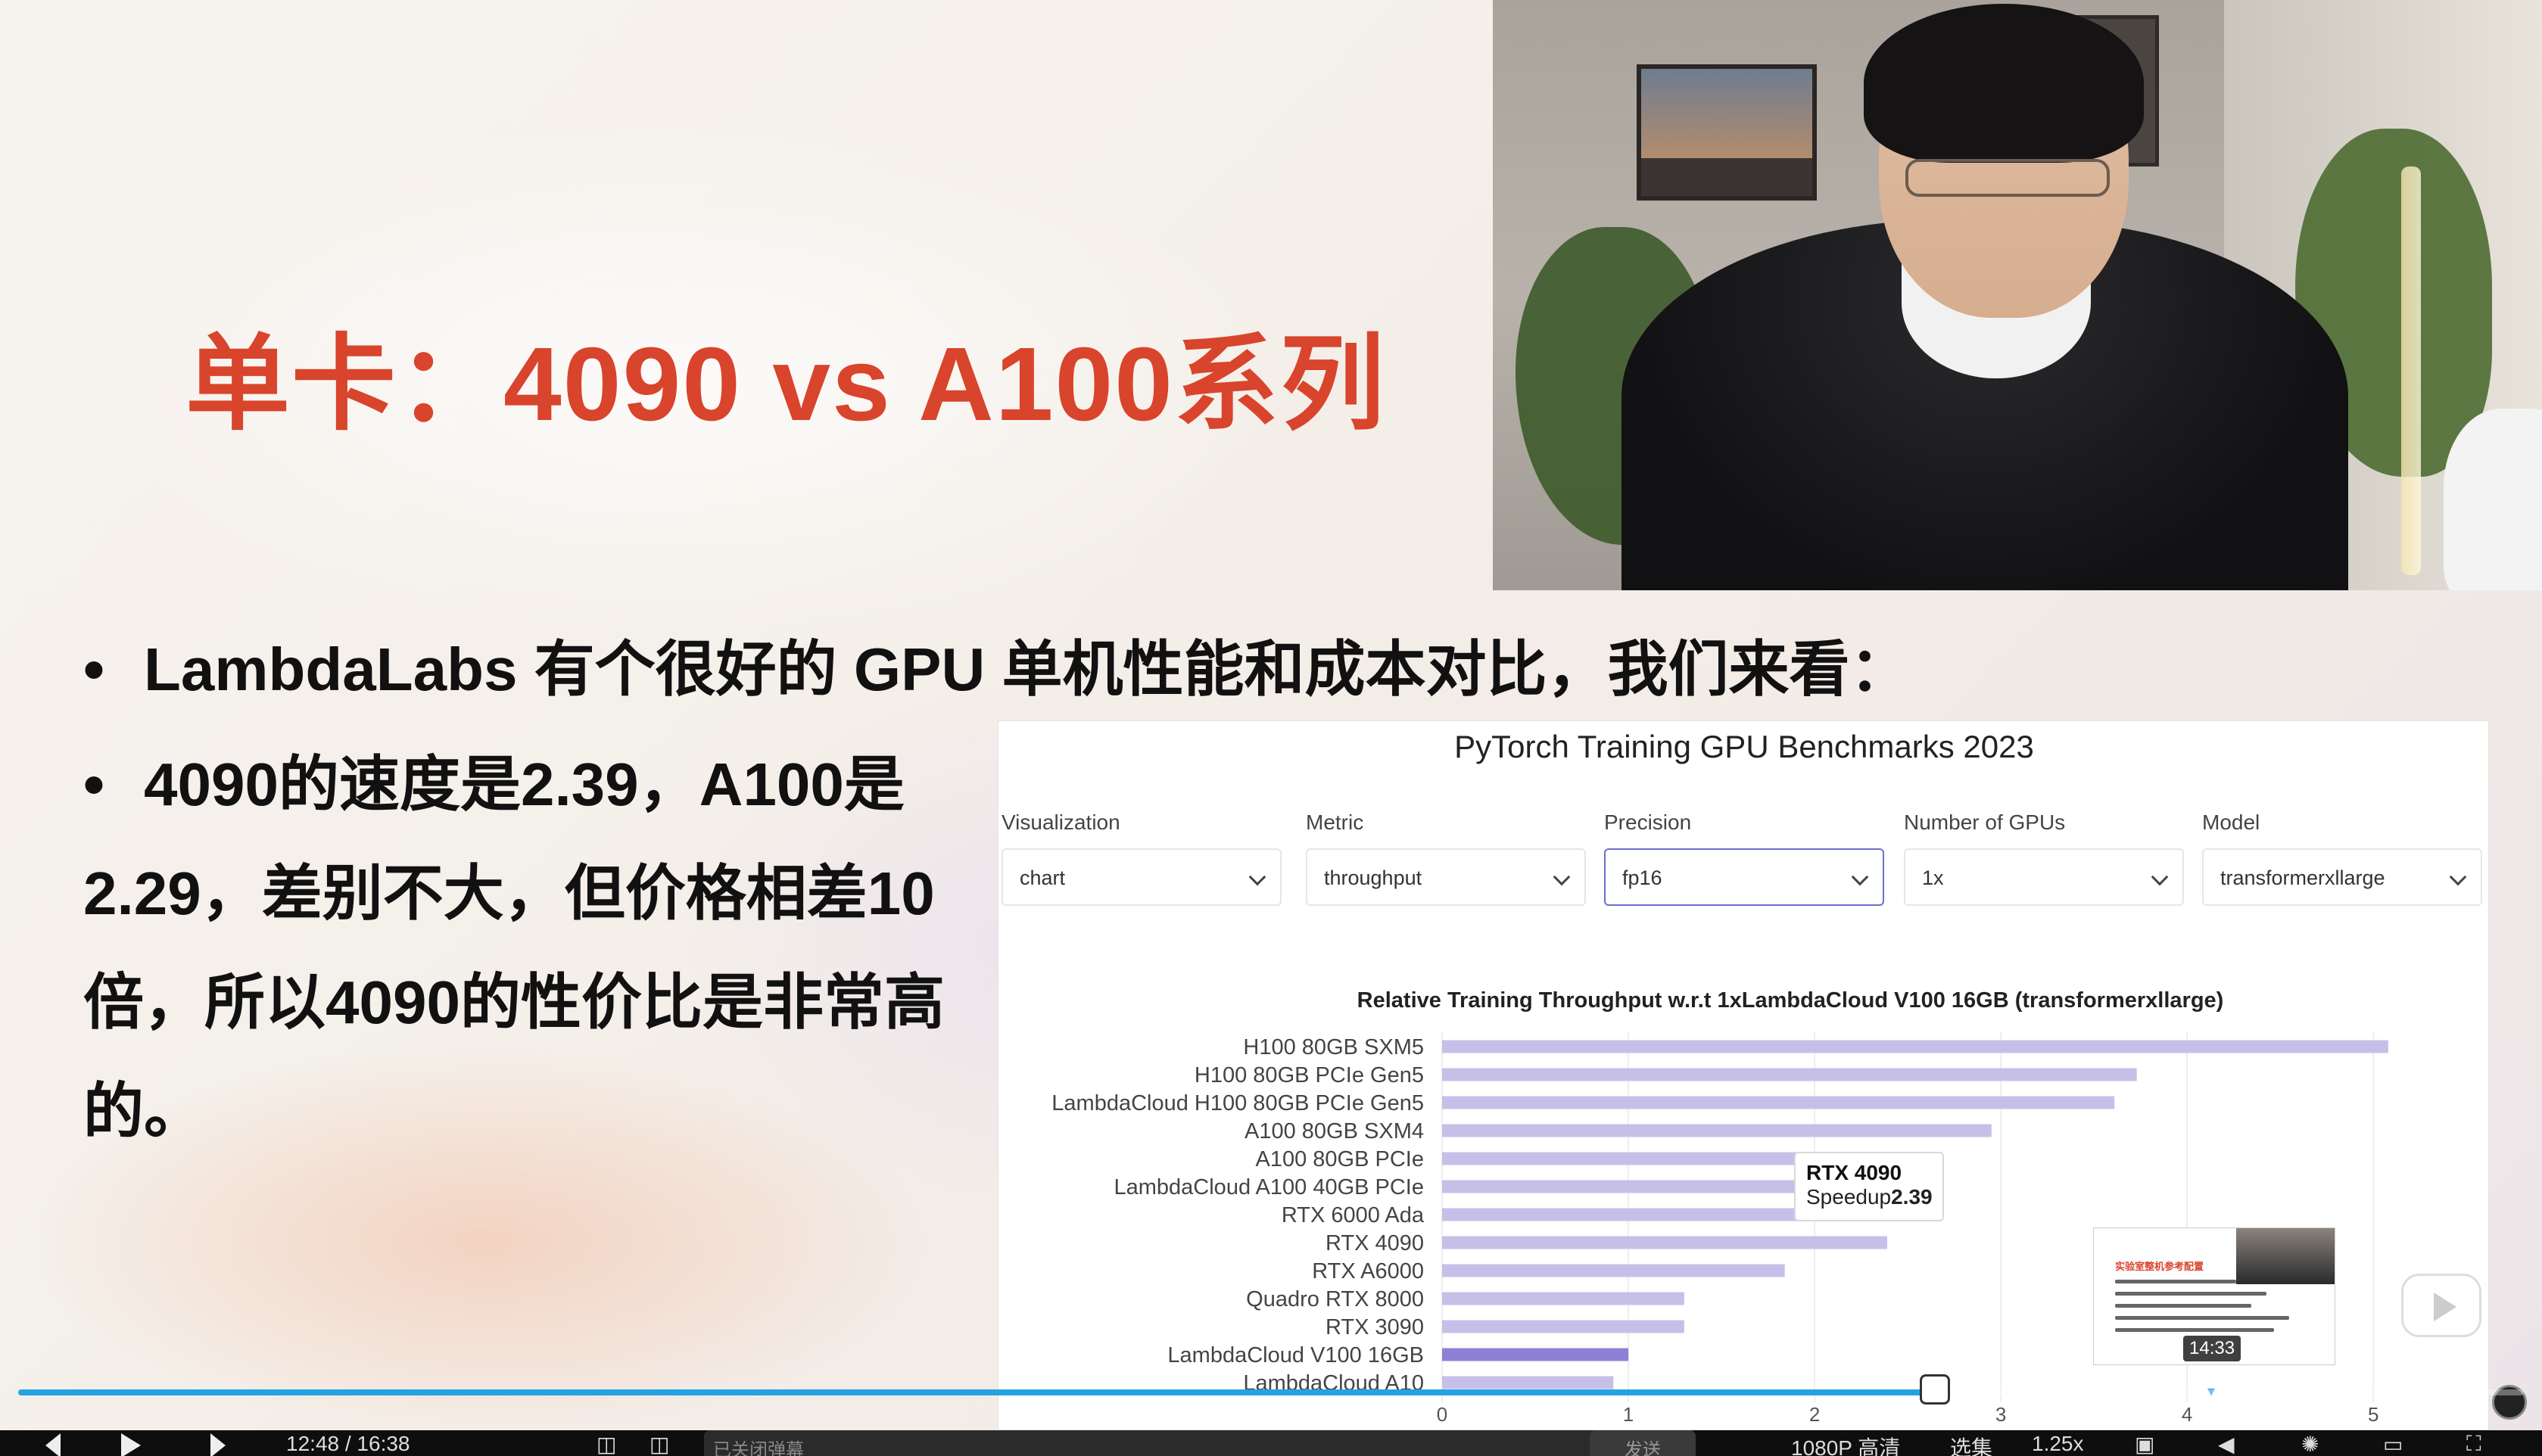 This screenshot has height=1456, width=2542. Describe the element at coordinates (224, 1444) in the screenshot. I see `next-icon` at that location.